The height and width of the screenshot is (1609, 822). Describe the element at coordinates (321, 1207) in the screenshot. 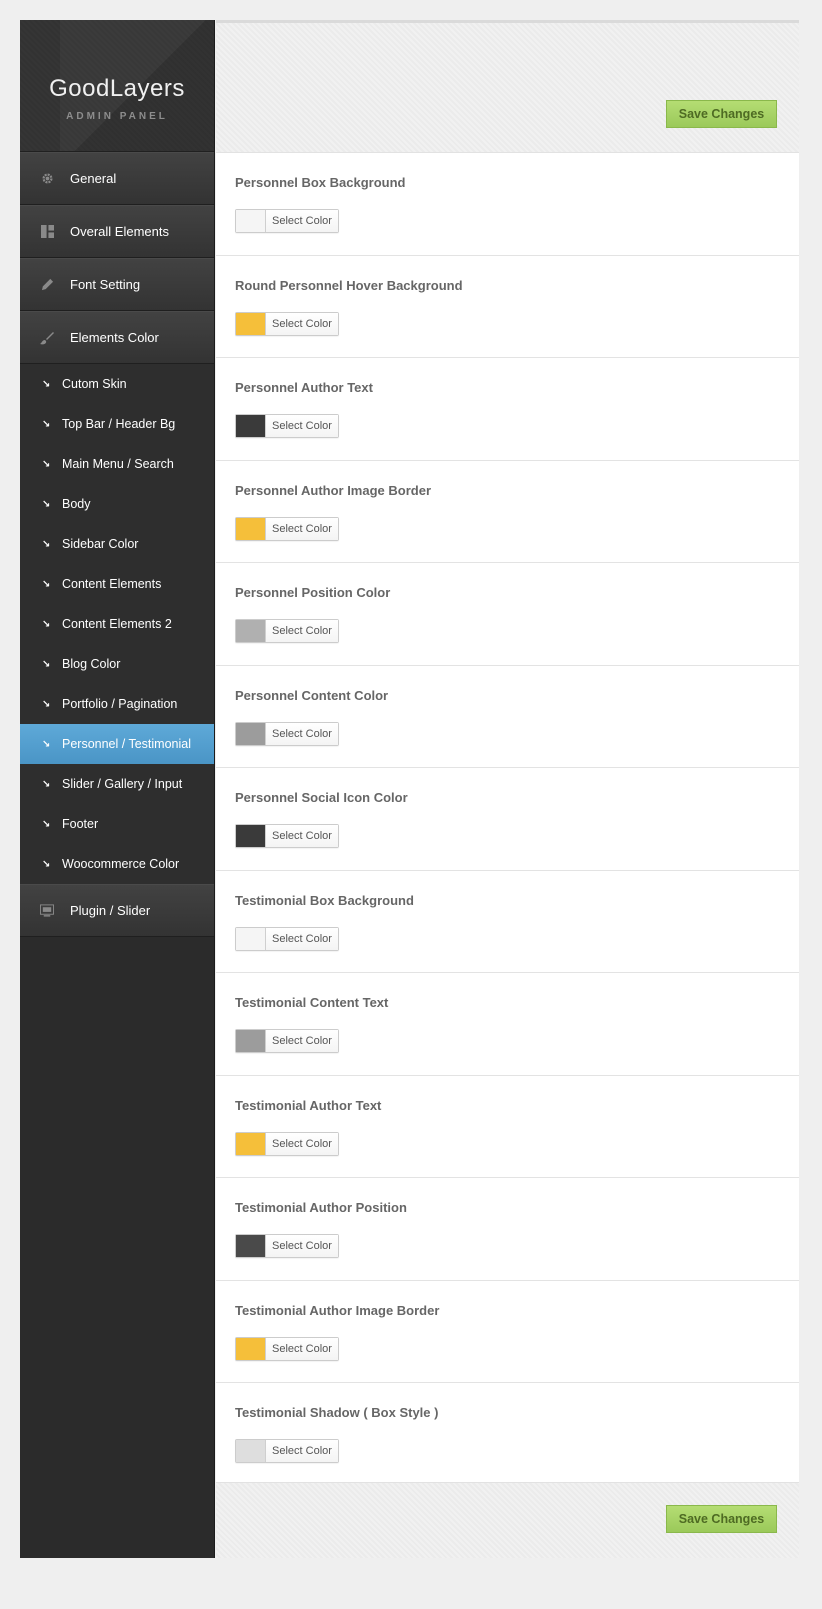

I see `setting-label: Testimonial Author Position` at that location.